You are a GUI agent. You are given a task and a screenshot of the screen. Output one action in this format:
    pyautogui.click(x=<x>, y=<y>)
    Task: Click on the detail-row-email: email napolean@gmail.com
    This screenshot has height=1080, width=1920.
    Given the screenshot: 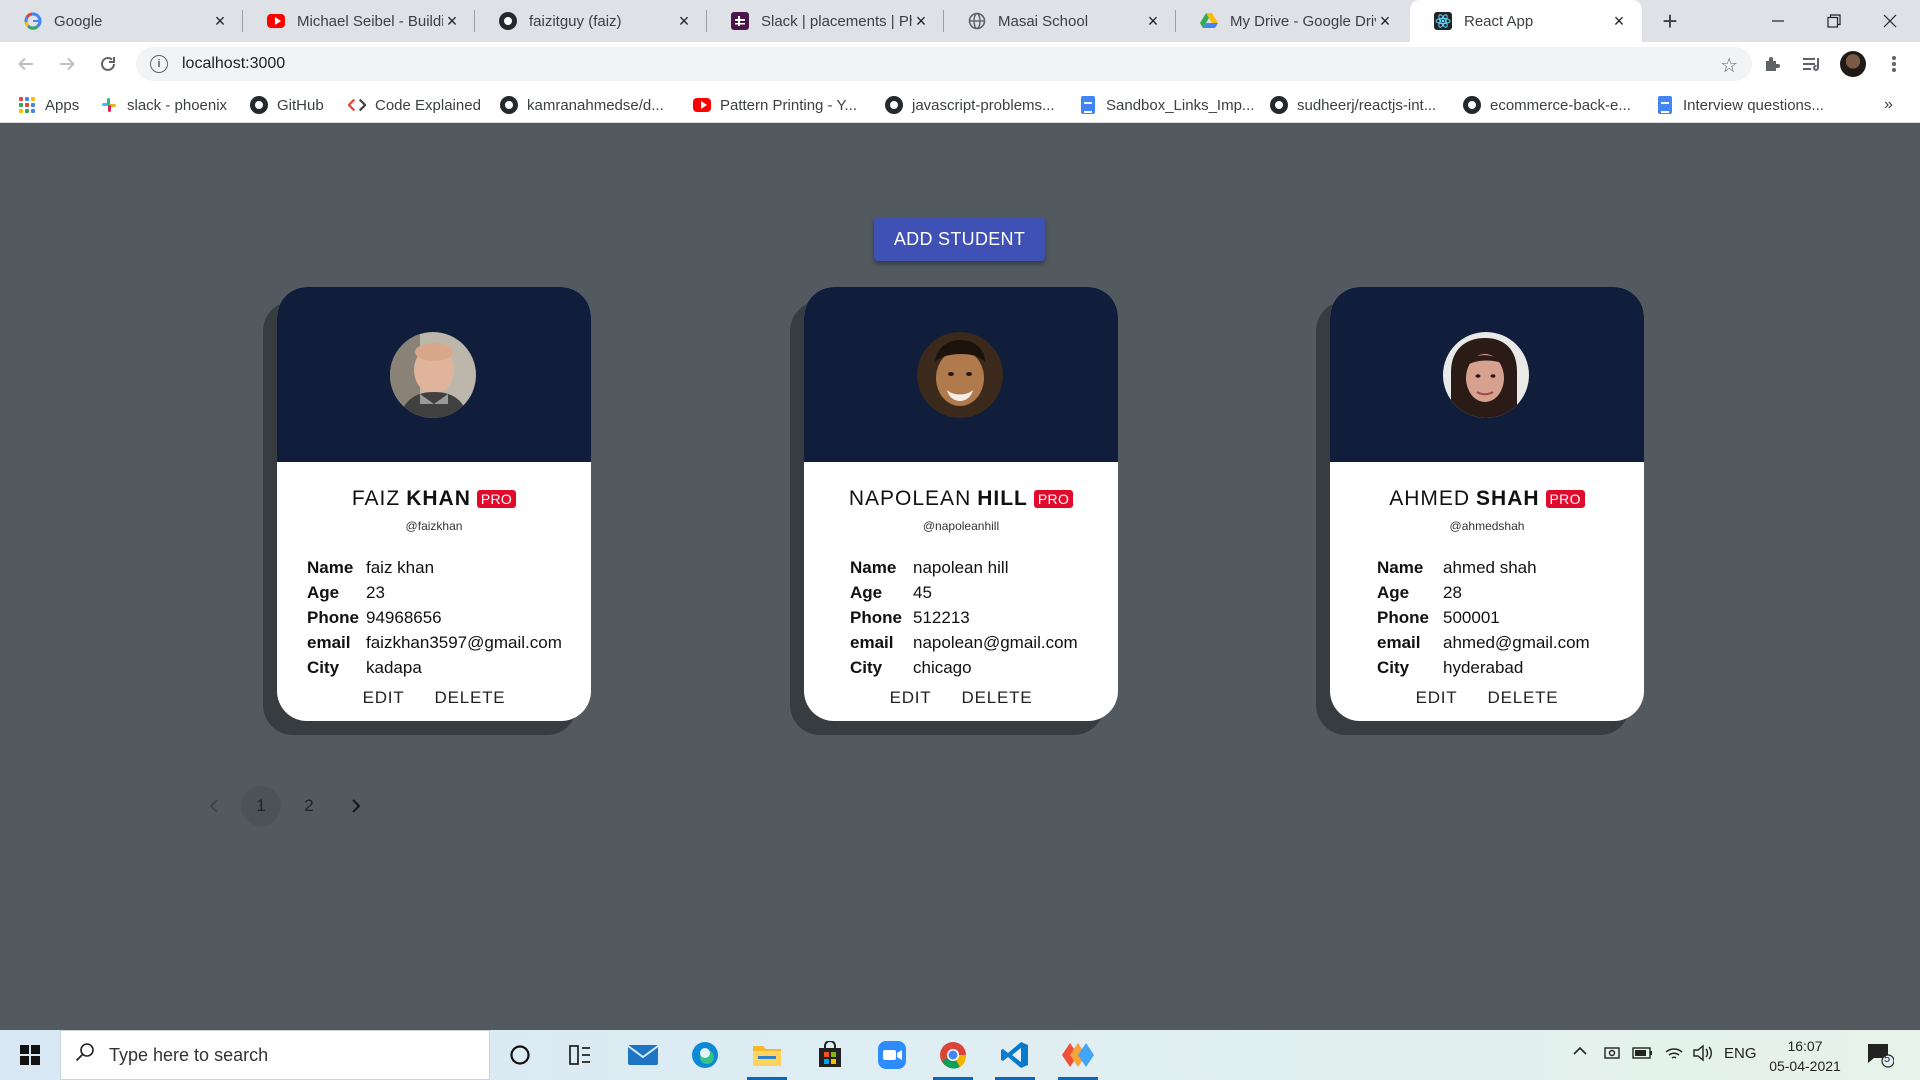 What is the action you would take?
    pyautogui.click(x=984, y=642)
    